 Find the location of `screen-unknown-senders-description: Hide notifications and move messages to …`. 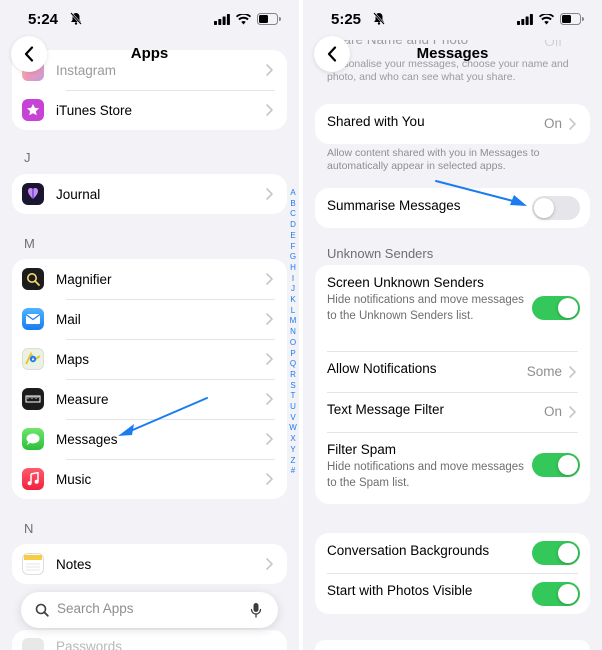

screen-unknown-senders-description: Hide notifications and move messages to … is located at coordinates (425, 308).